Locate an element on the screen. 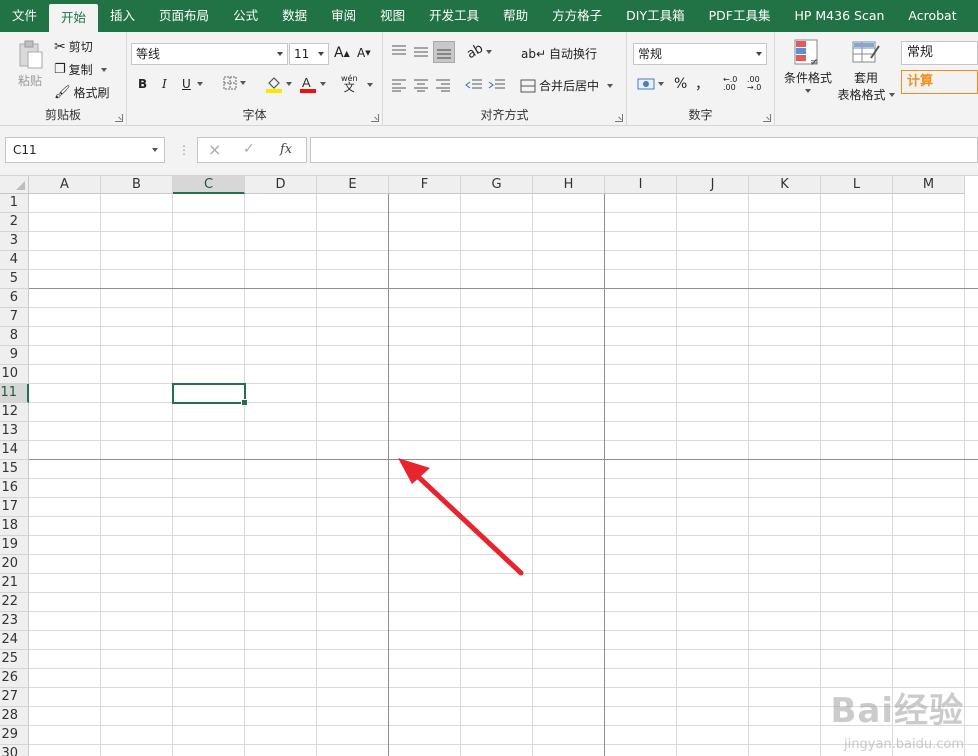  bold-button: B is located at coordinates (142, 84).